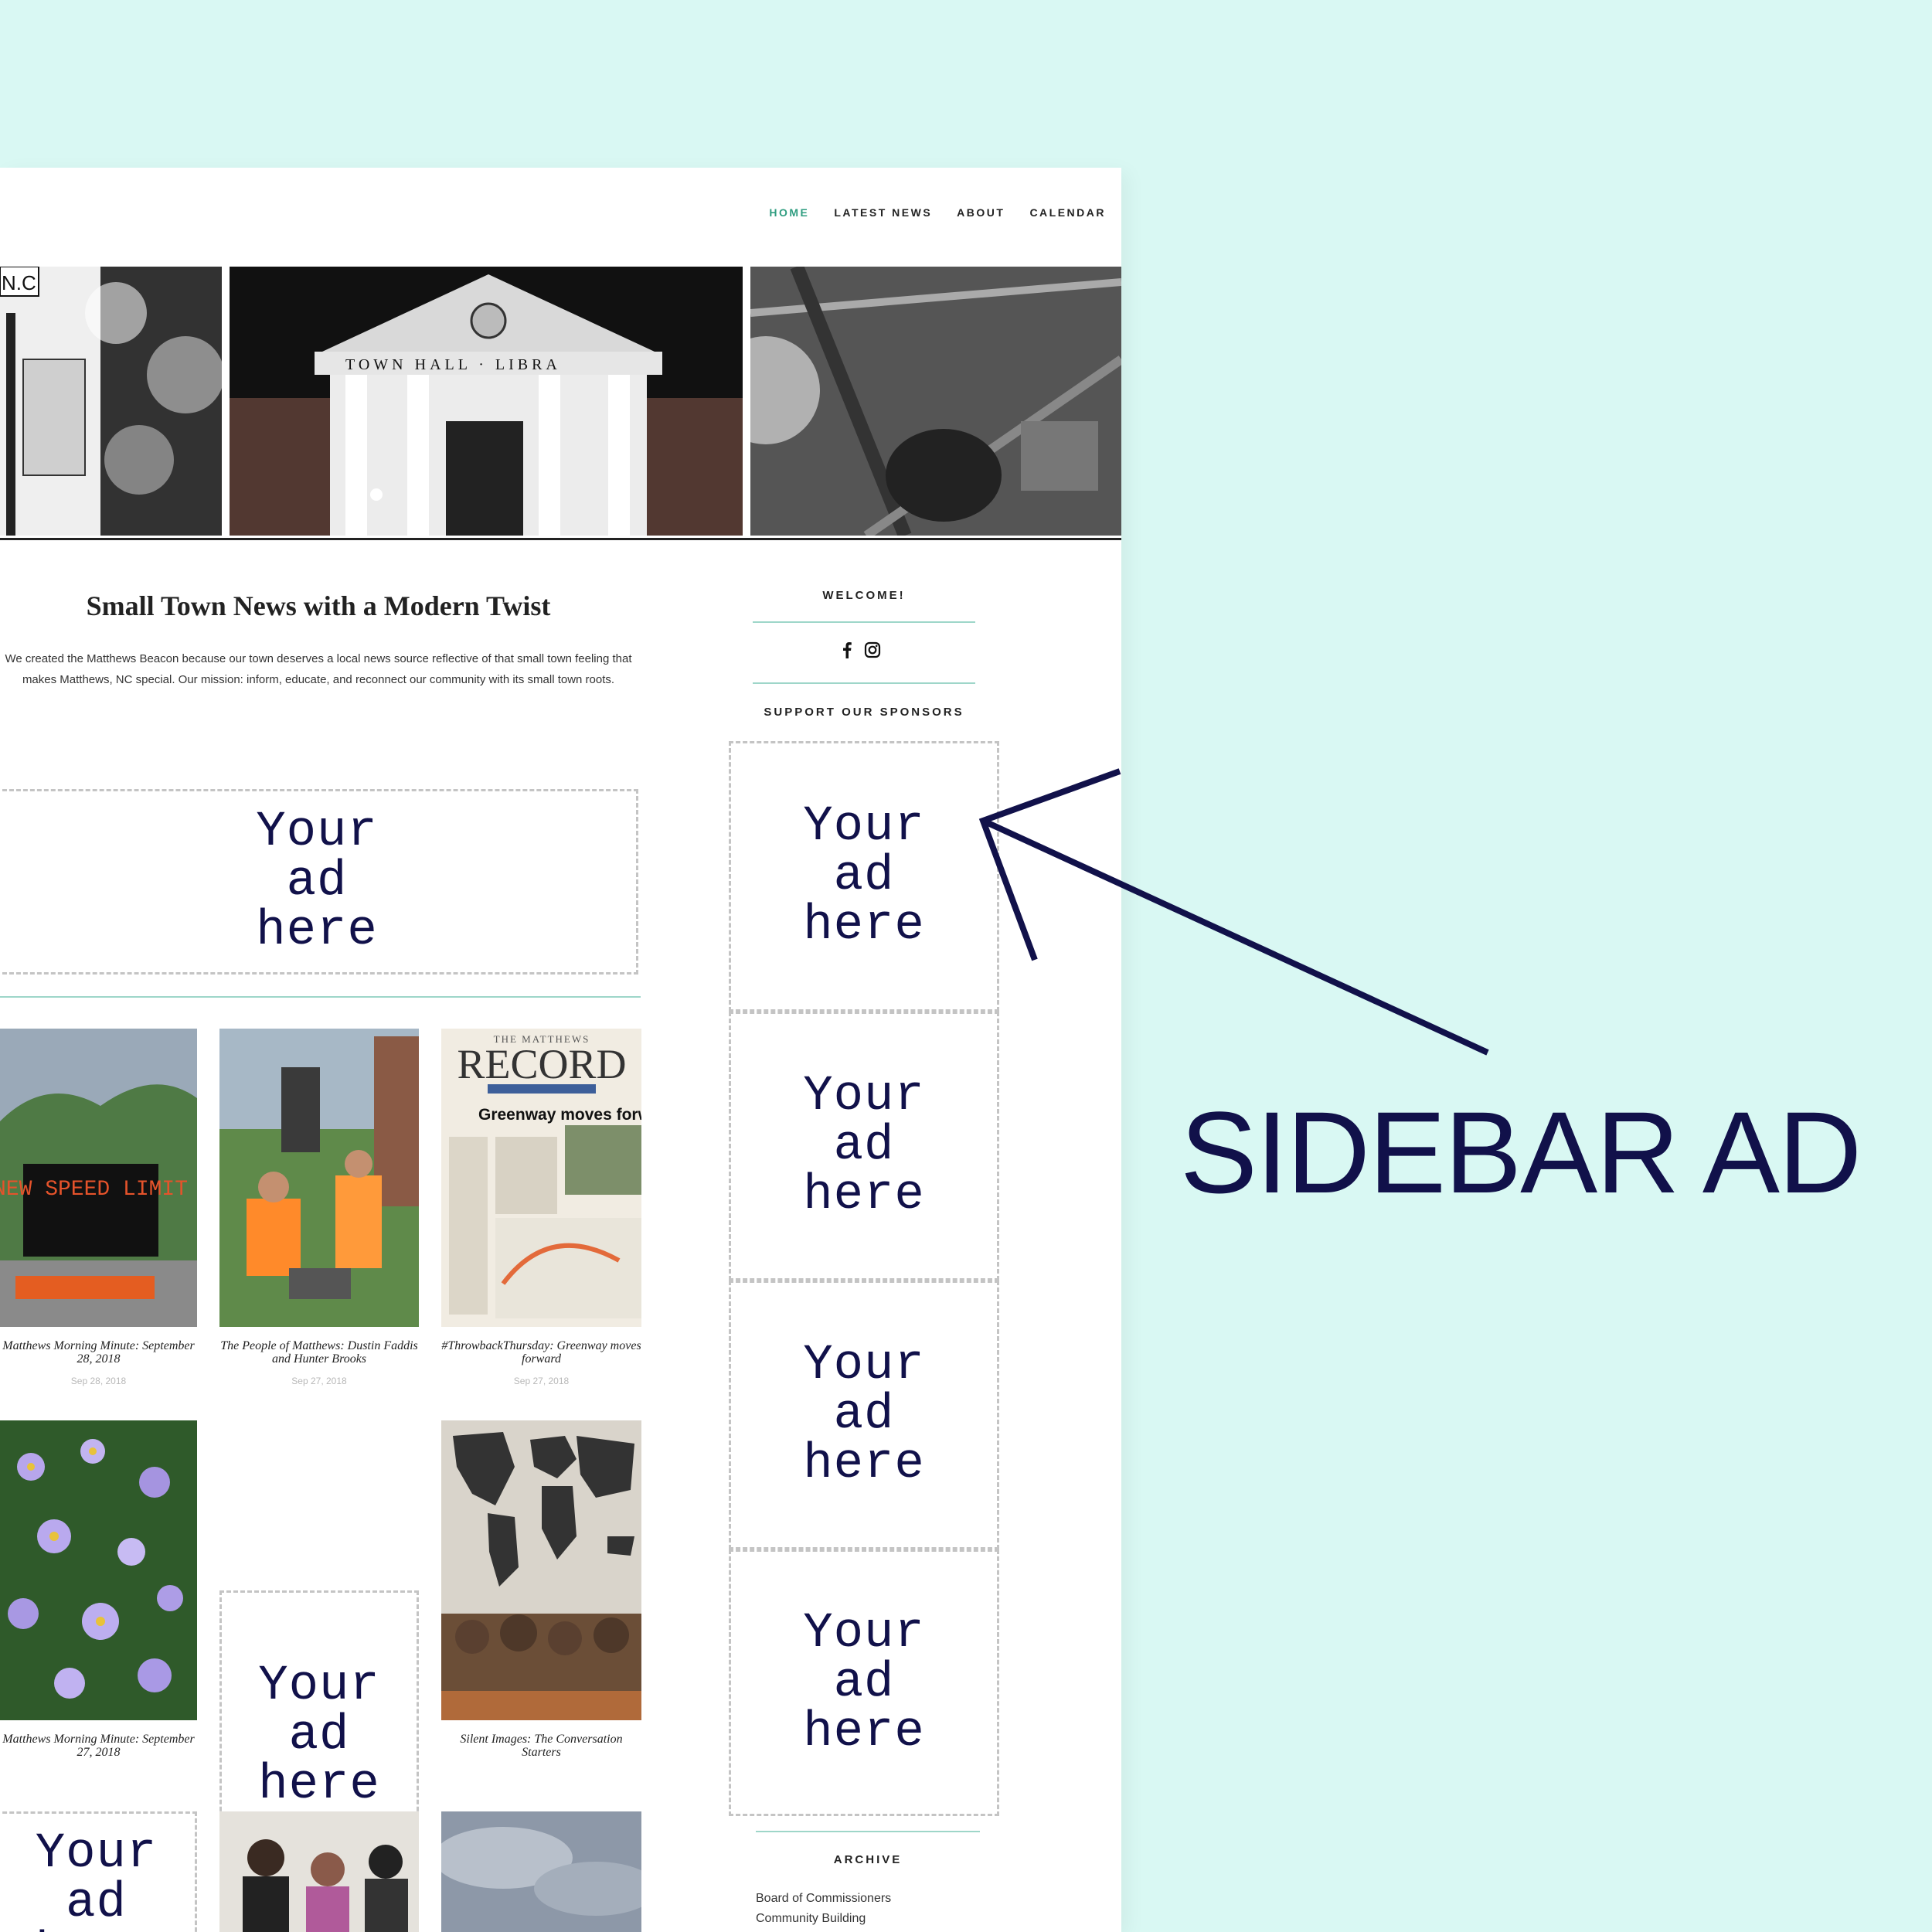 This screenshot has height=1932, width=1932. Describe the element at coordinates (1521, 1152) in the screenshot. I see `sidebar-ad-callout-label: SIDEBAR AD` at that location.